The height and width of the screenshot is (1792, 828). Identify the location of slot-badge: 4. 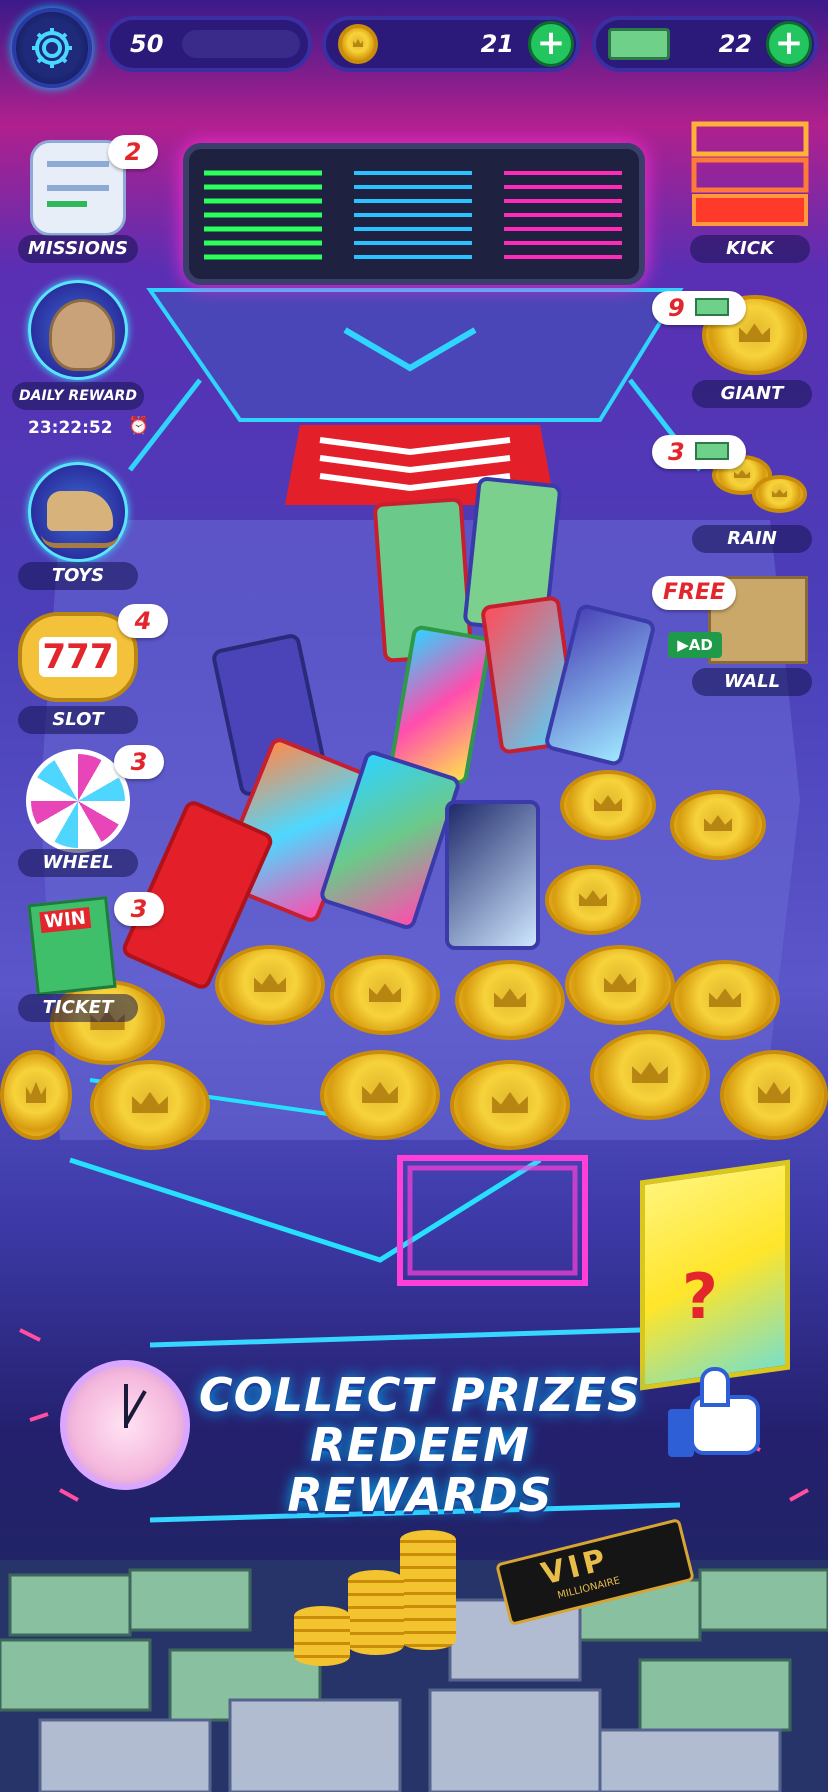
(143, 621).